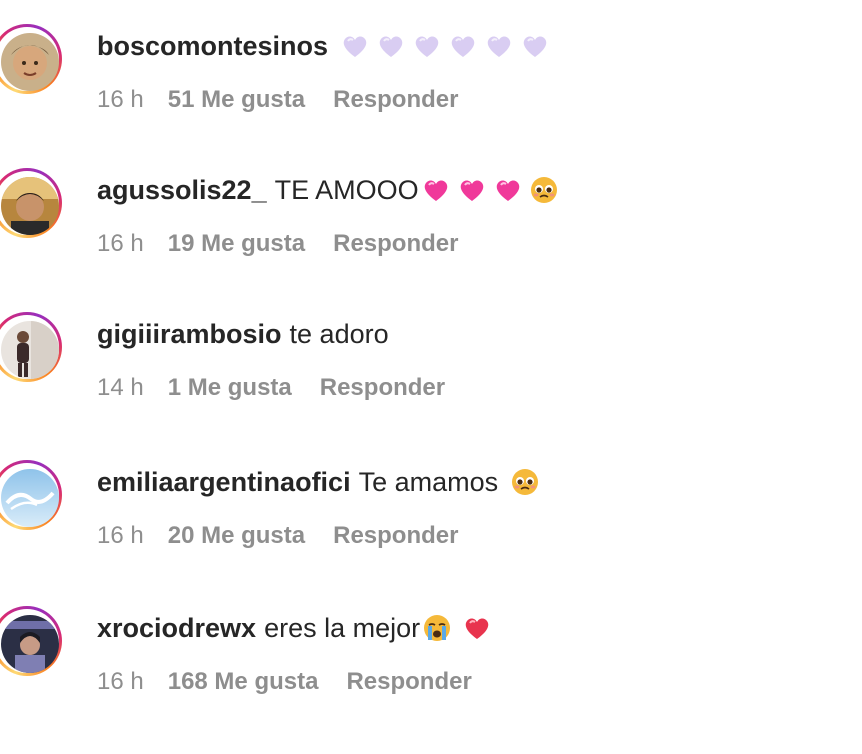 Image resolution: width=862 pixels, height=754 pixels. Describe the element at coordinates (182, 190) in the screenshot. I see `comment-username: agussolis22_` at that location.